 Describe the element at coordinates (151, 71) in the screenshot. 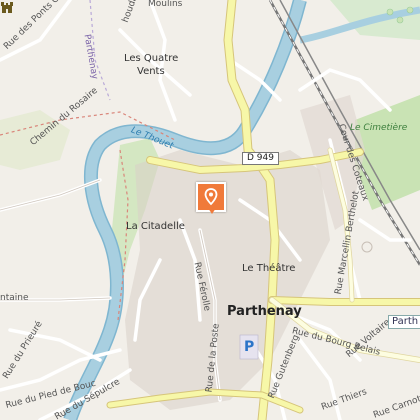

I see `label-vents: Vents` at that location.